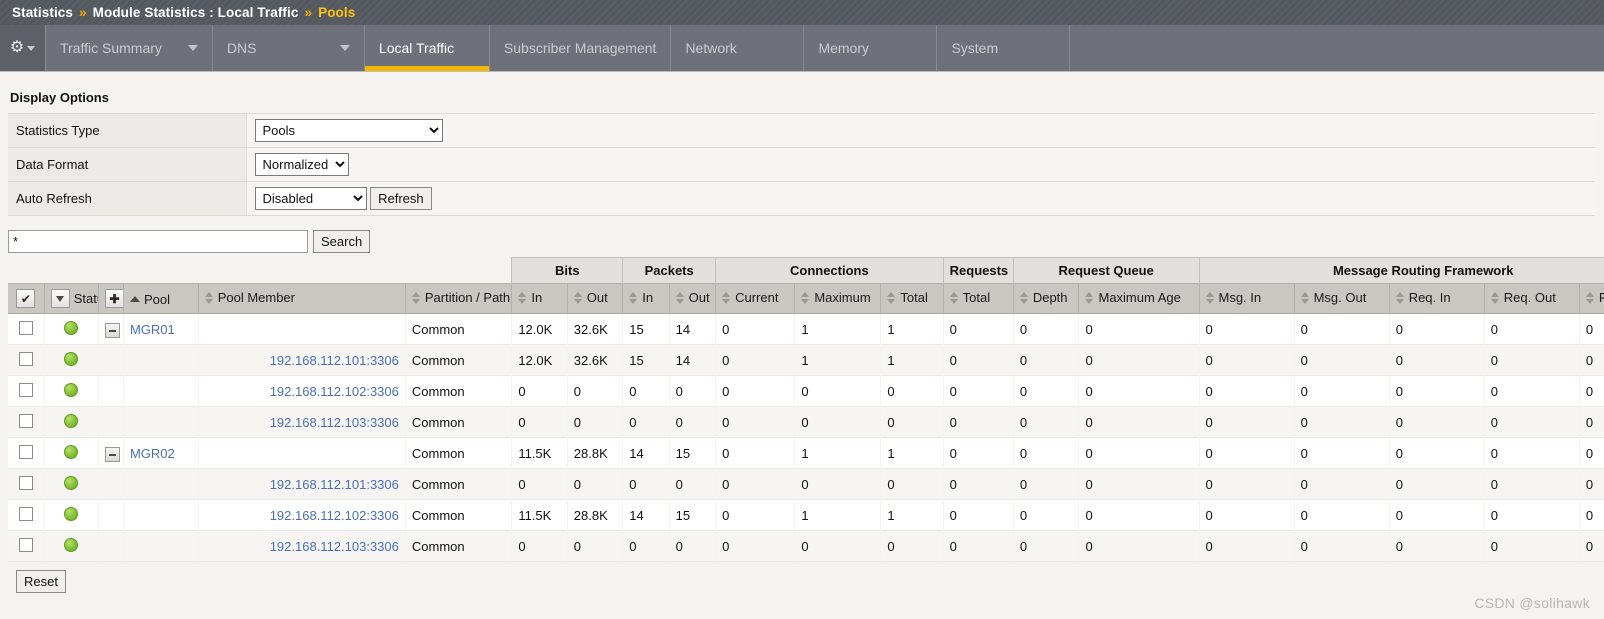 This screenshot has height=619, width=1604. Describe the element at coordinates (1532, 298) in the screenshot. I see `column-header-req-out: Req. Out` at that location.